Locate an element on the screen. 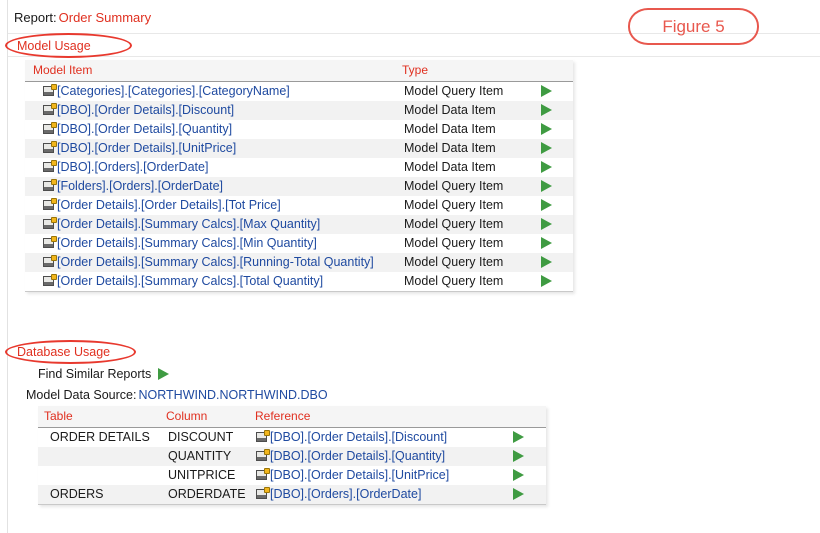 This screenshot has height=533, width=820. db-reference-cell: [DBO].[Orders].[OrderDate] is located at coordinates (381, 494).